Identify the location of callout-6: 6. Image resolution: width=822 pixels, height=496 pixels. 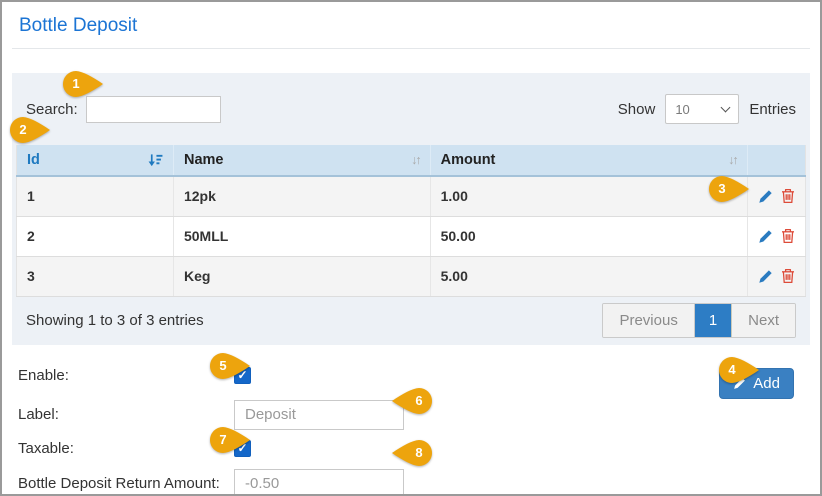
(412, 401).